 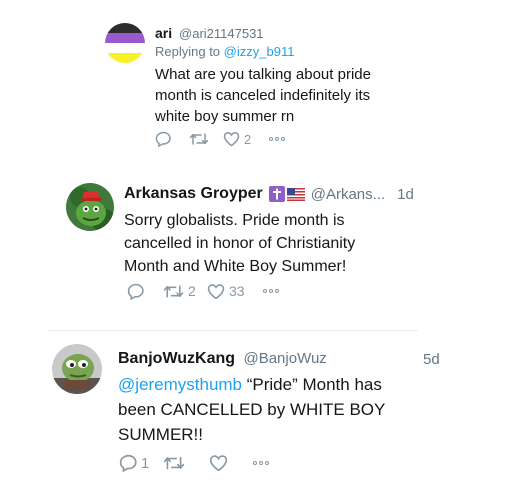 I want to click on tweet-header: BanjoWuzKang @BanjoWuz, so click(x=222, y=359).